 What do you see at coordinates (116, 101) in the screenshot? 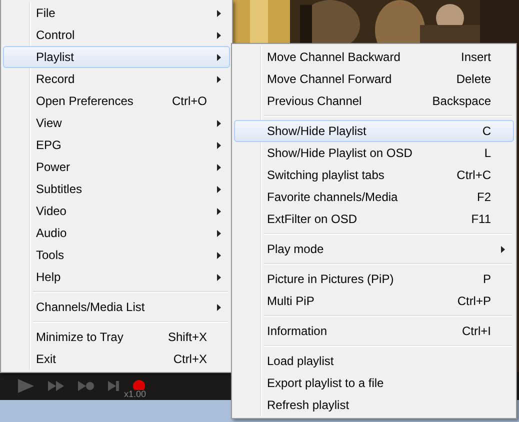
I see `menu-item: Open Preferences Ctrl+O` at bounding box center [116, 101].